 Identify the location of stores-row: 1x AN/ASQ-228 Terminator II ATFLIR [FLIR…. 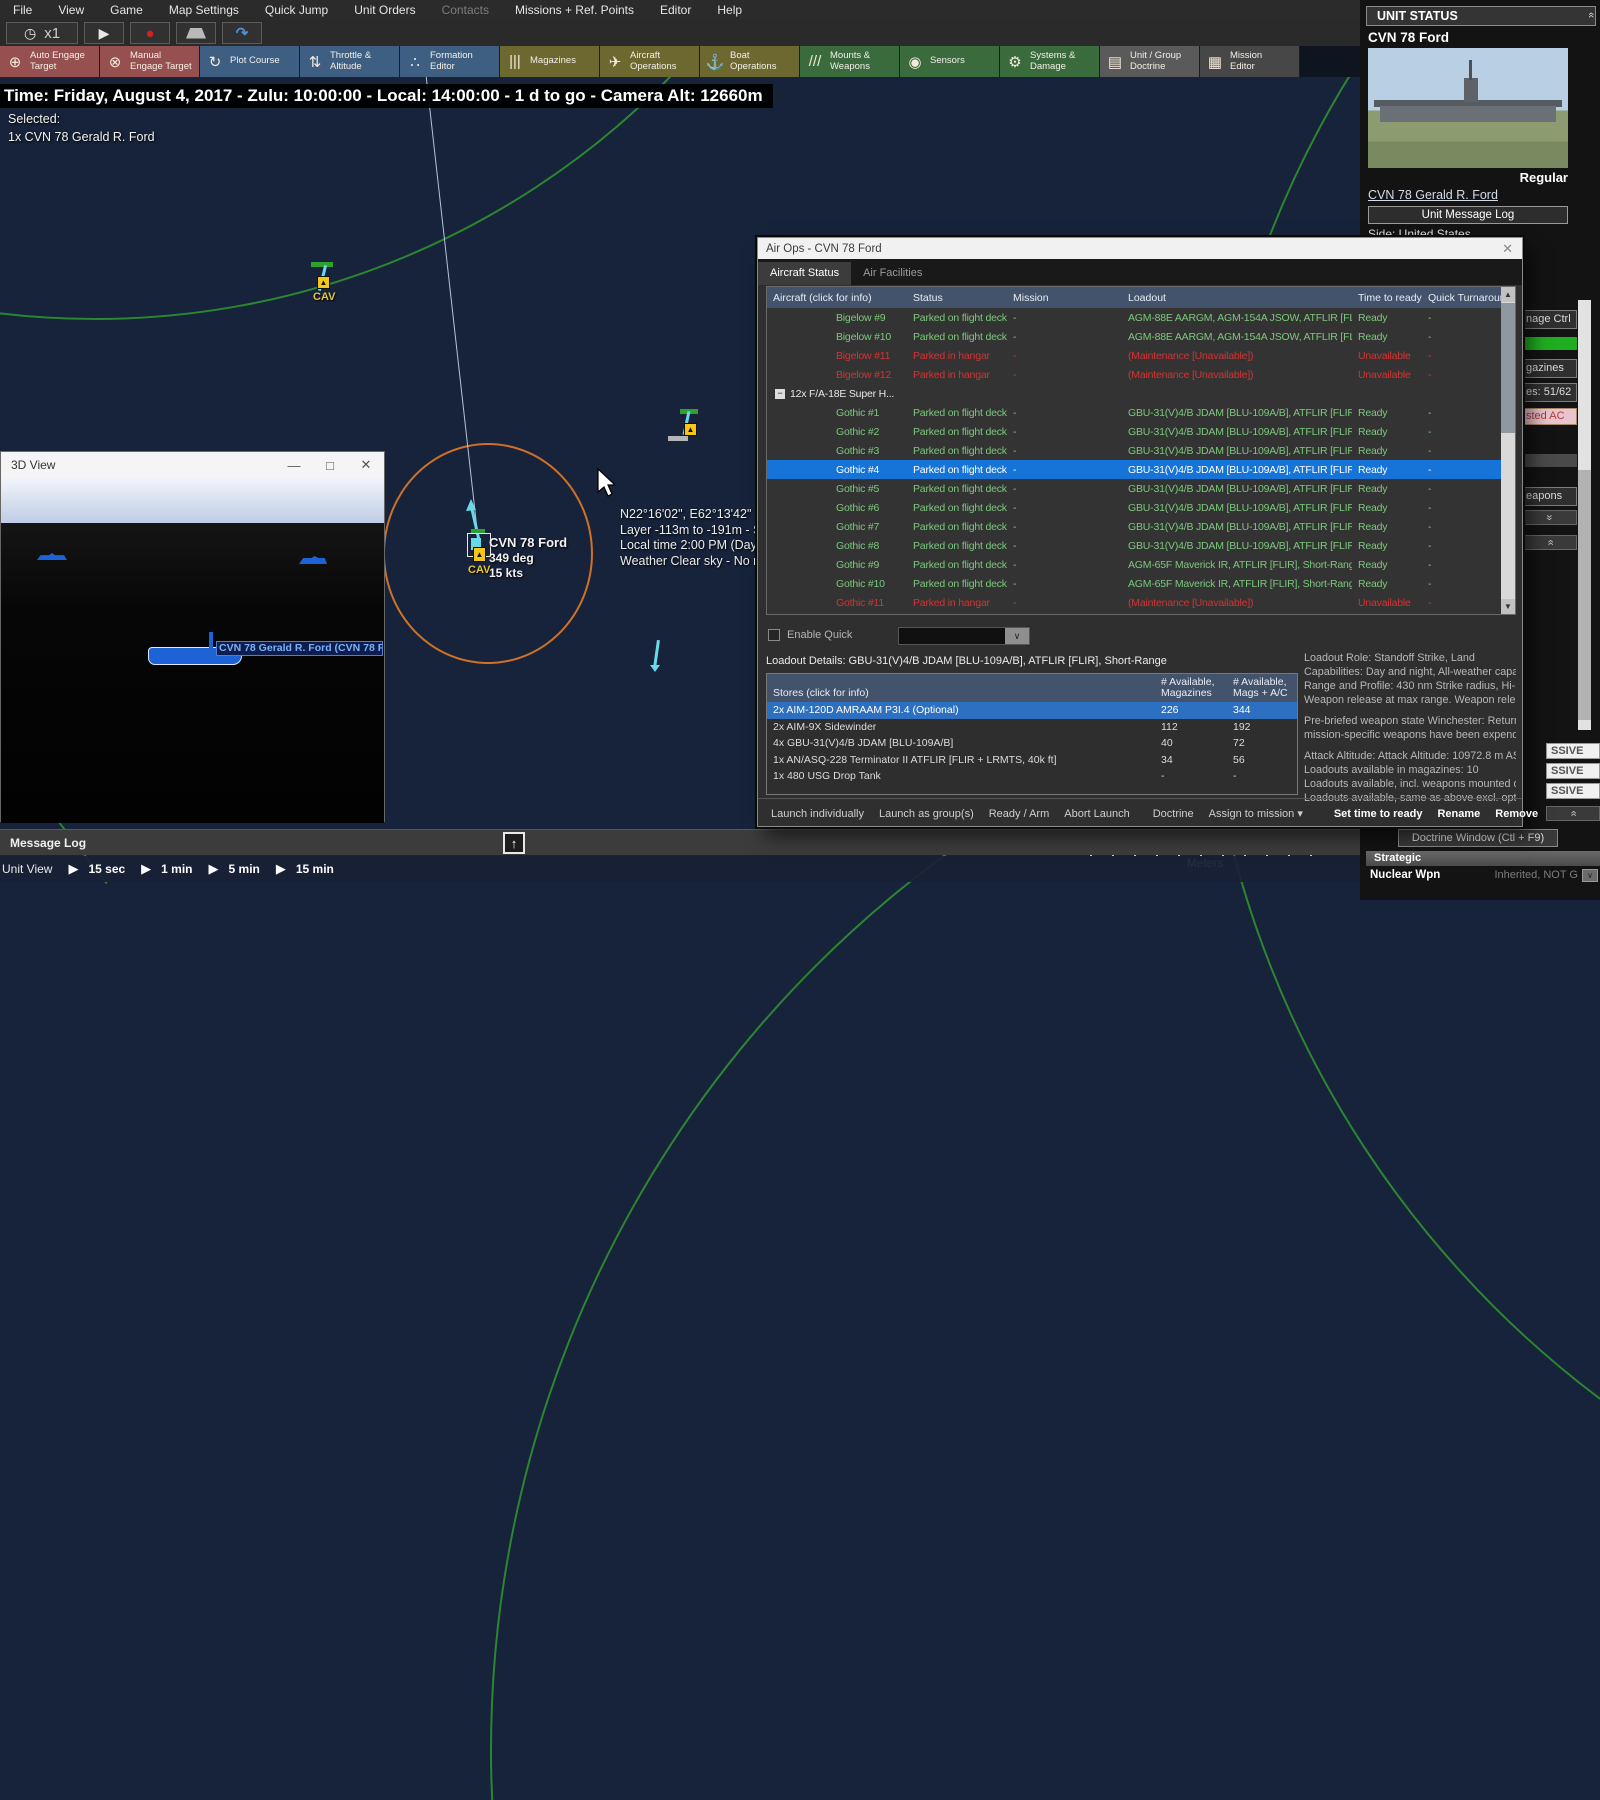
(1032, 760).